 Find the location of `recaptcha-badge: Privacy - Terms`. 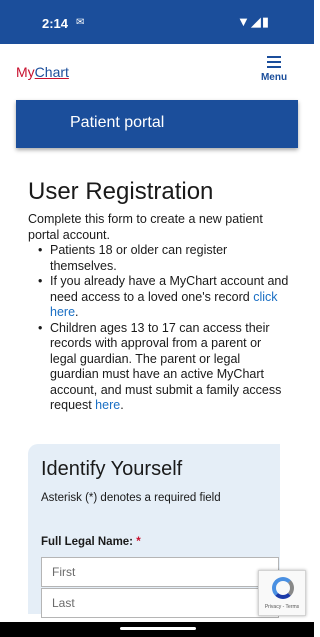

recaptcha-badge: Privacy - Terms is located at coordinates (282, 593).